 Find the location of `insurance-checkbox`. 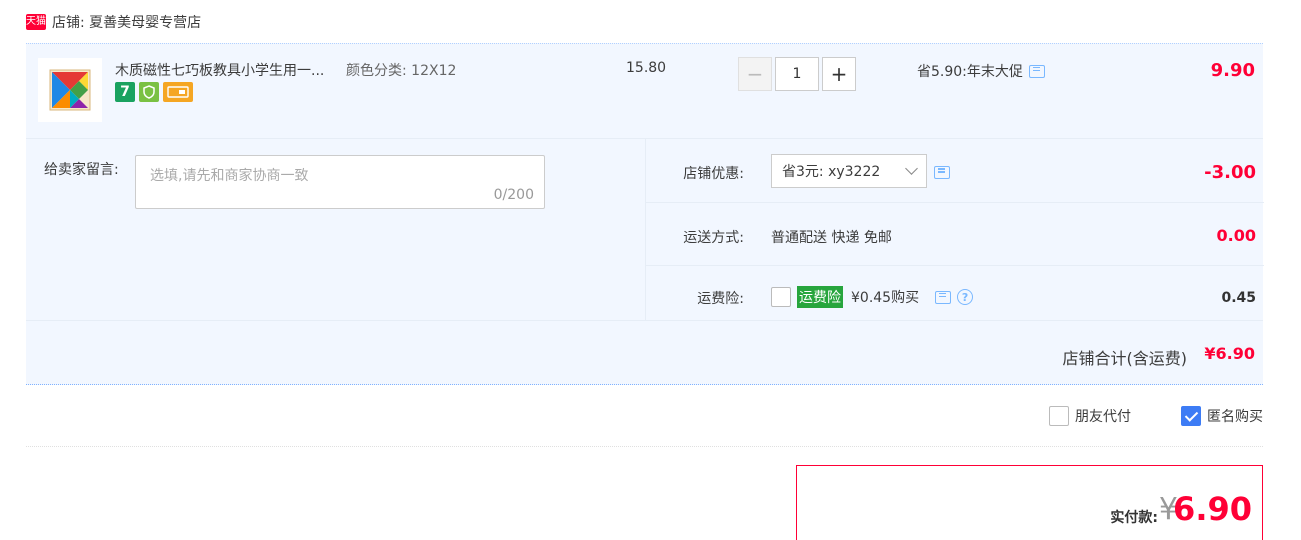

insurance-checkbox is located at coordinates (781, 297).